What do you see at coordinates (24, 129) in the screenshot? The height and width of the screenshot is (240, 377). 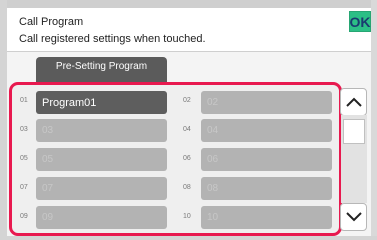 I see `slot-number-03: 03` at bounding box center [24, 129].